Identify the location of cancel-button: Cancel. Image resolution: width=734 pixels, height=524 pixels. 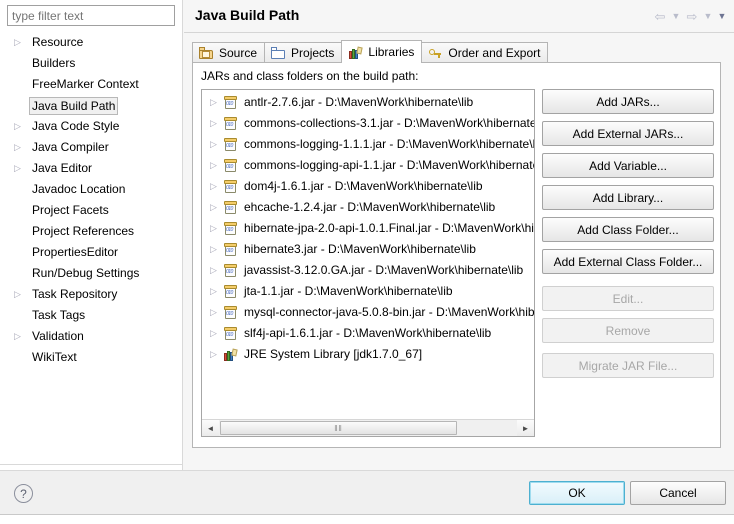
(678, 493).